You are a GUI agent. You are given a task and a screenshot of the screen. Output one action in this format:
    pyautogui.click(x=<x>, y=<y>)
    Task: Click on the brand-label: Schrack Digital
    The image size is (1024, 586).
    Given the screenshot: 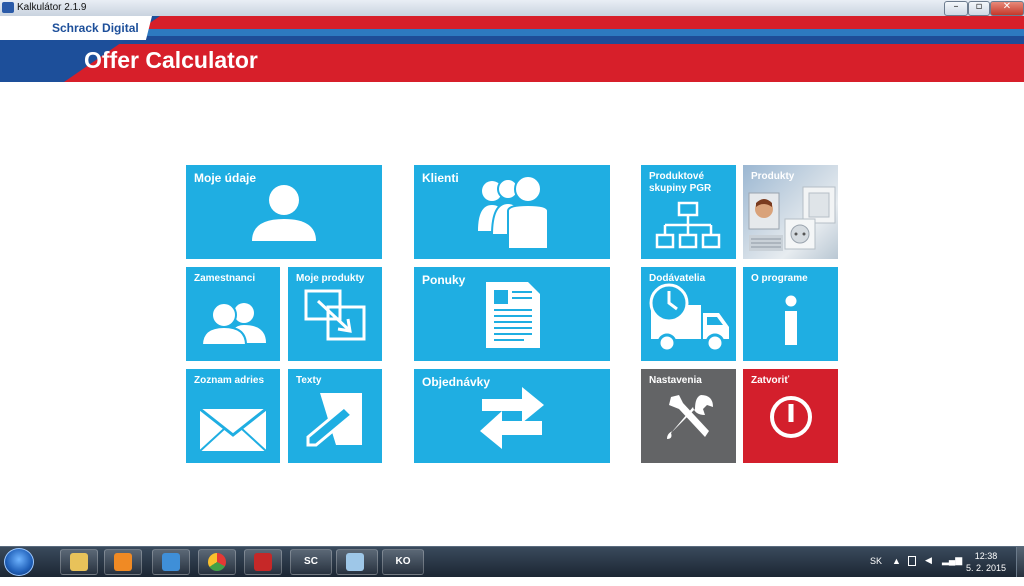 What is the action you would take?
    pyautogui.click(x=95, y=28)
    